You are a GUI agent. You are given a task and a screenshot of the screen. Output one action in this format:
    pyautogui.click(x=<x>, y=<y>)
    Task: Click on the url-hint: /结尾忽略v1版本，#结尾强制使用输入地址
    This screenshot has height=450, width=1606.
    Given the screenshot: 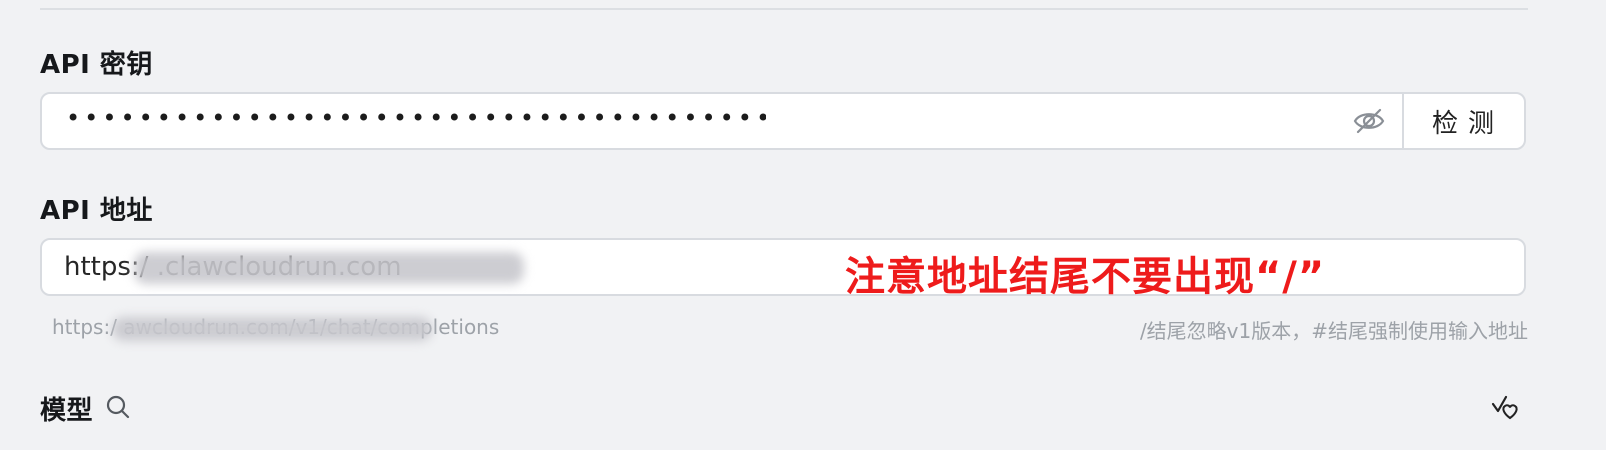 What is the action you would take?
    pyautogui.click(x=1333, y=331)
    